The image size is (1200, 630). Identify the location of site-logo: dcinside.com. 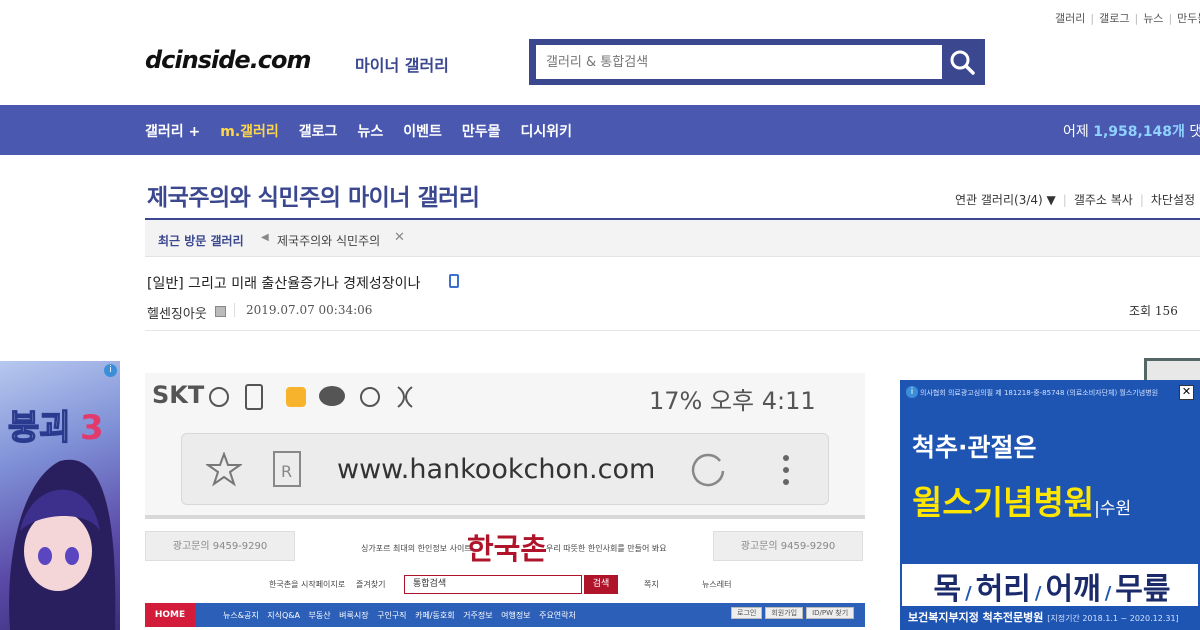
(228, 60).